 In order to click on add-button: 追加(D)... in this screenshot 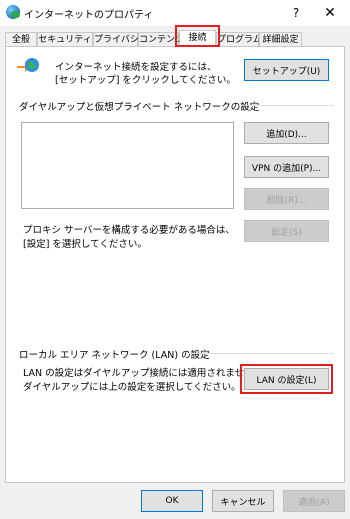, I will do `click(286, 133)`.